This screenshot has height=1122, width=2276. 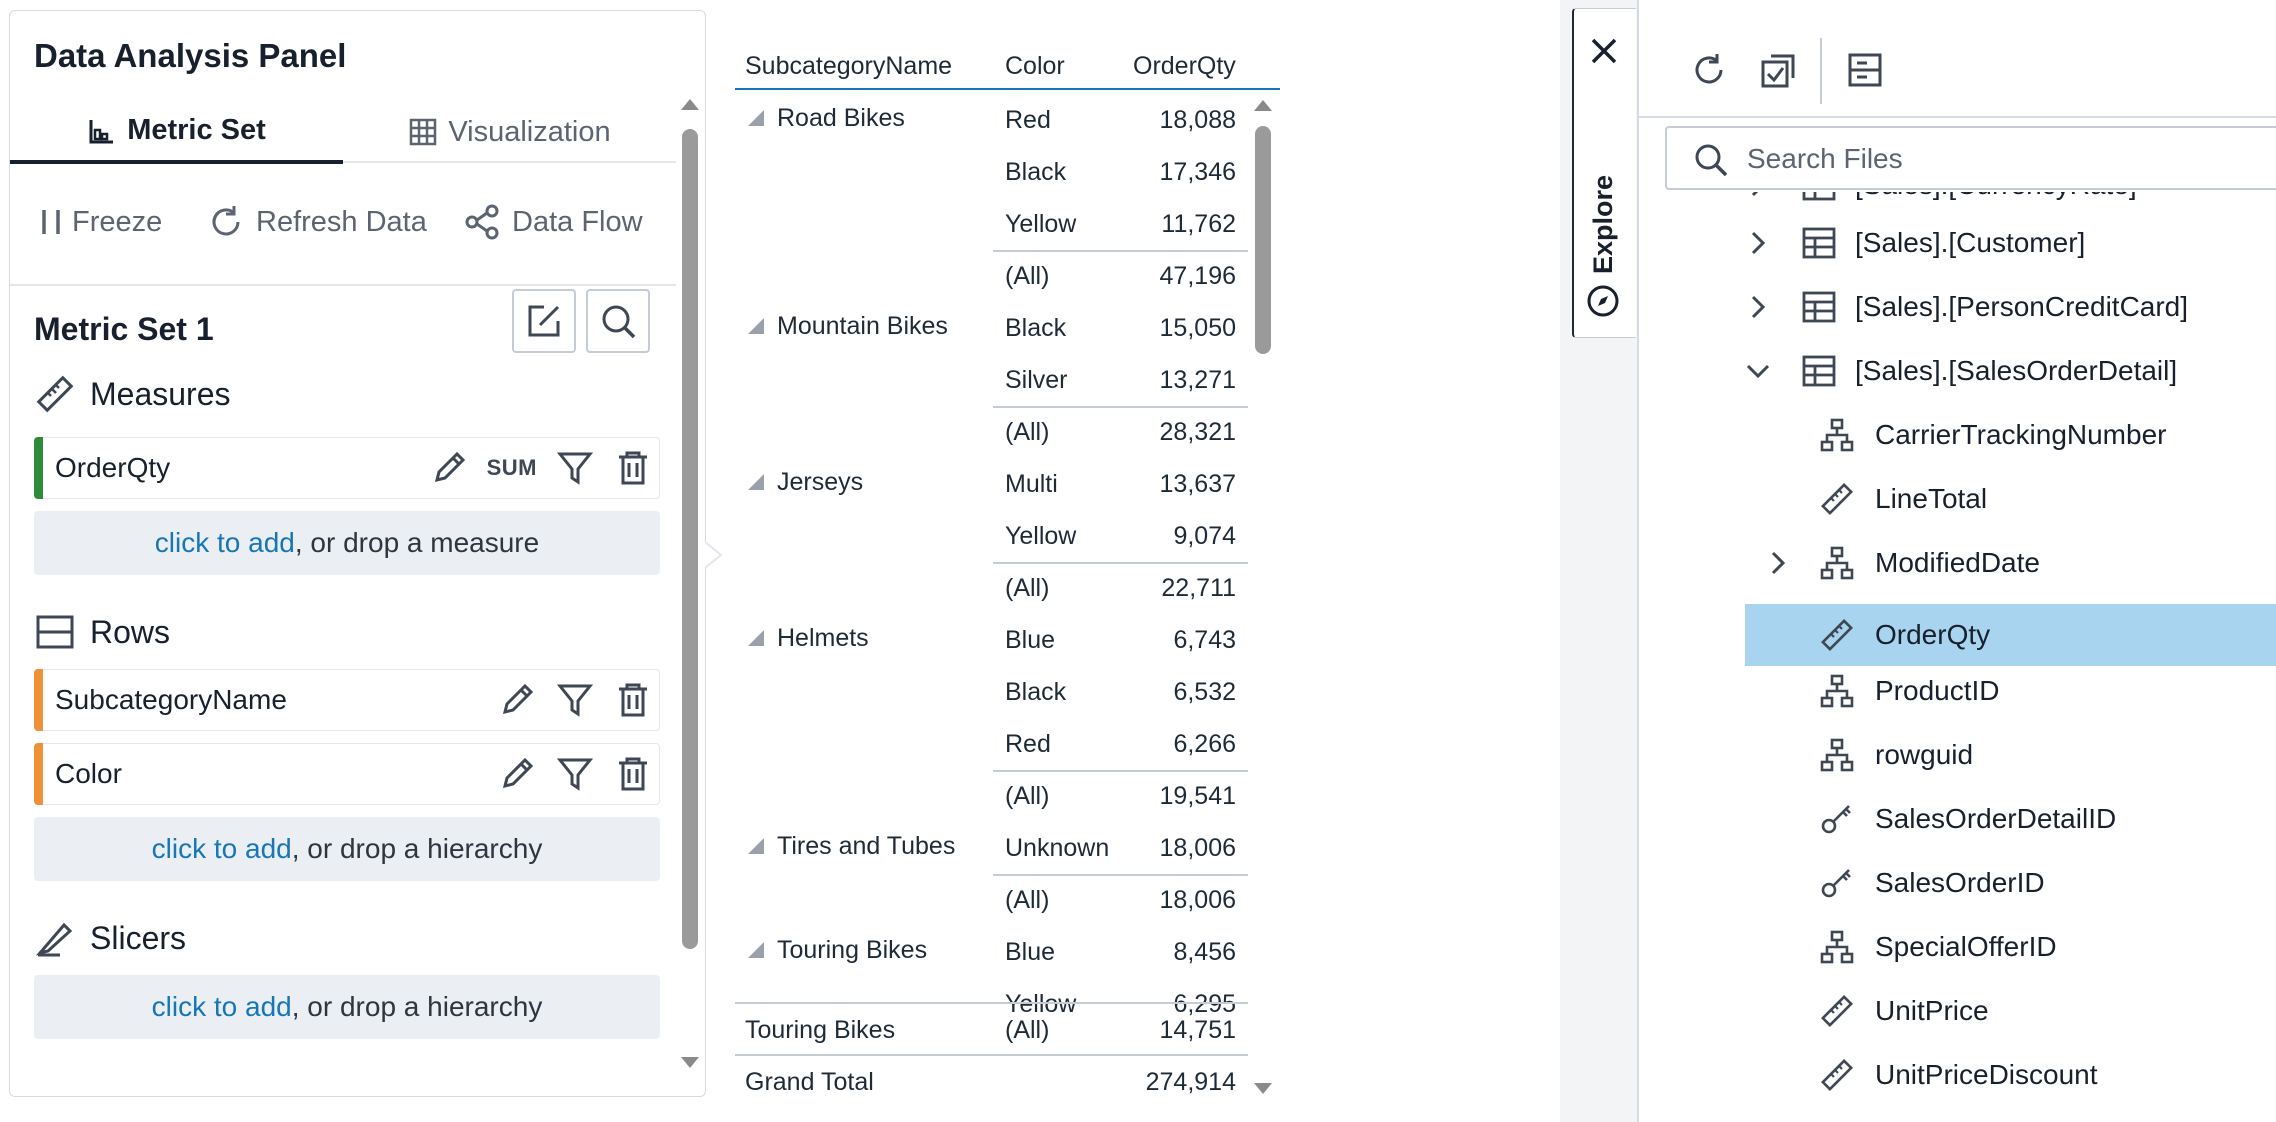 What do you see at coordinates (1057, 848) in the screenshot?
I see `pivot-cell-color: Unknown` at bounding box center [1057, 848].